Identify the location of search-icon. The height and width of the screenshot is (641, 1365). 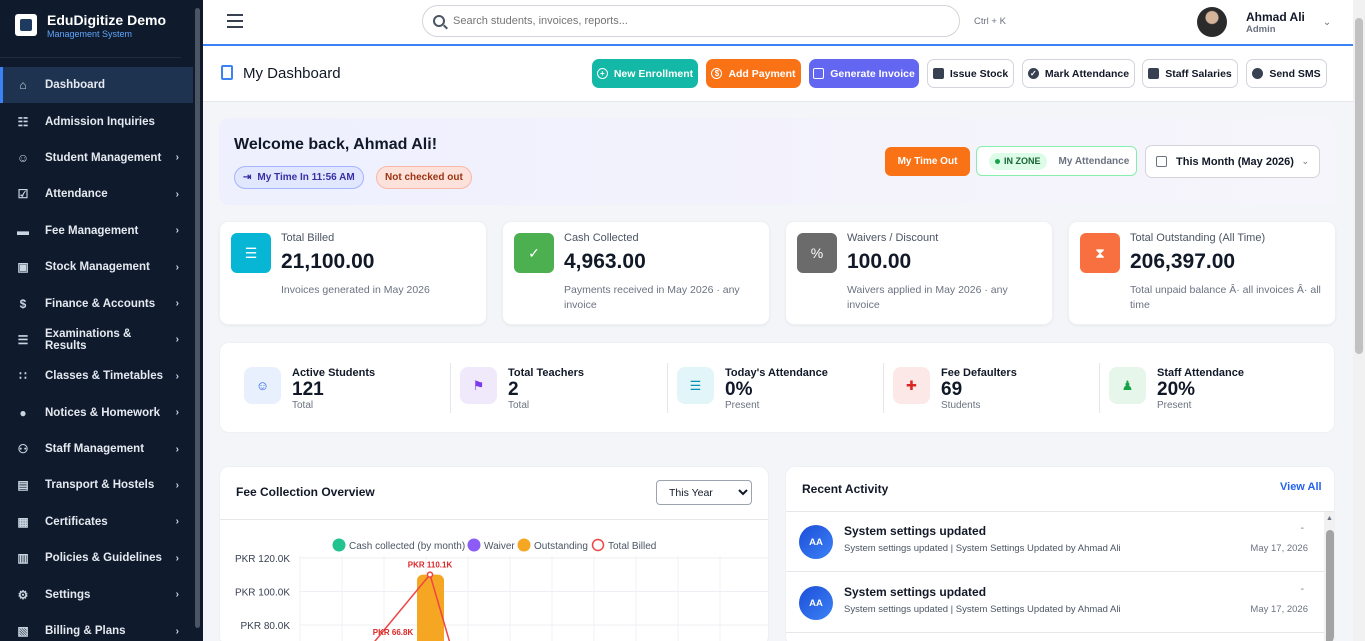
(439, 21).